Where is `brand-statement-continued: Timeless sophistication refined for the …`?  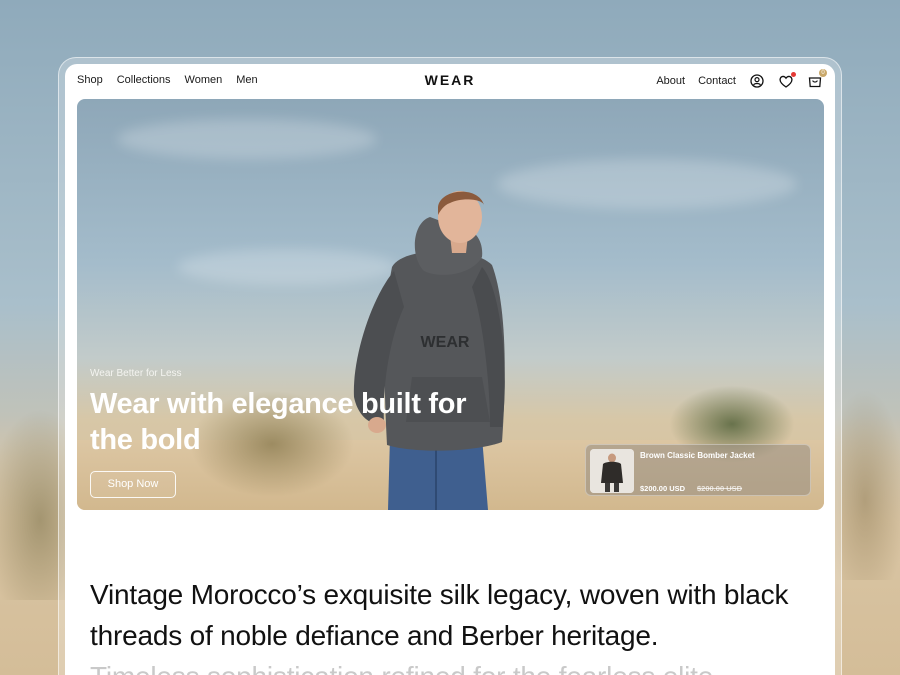 brand-statement-continued: Timeless sophistication refined for the … is located at coordinates (450, 665).